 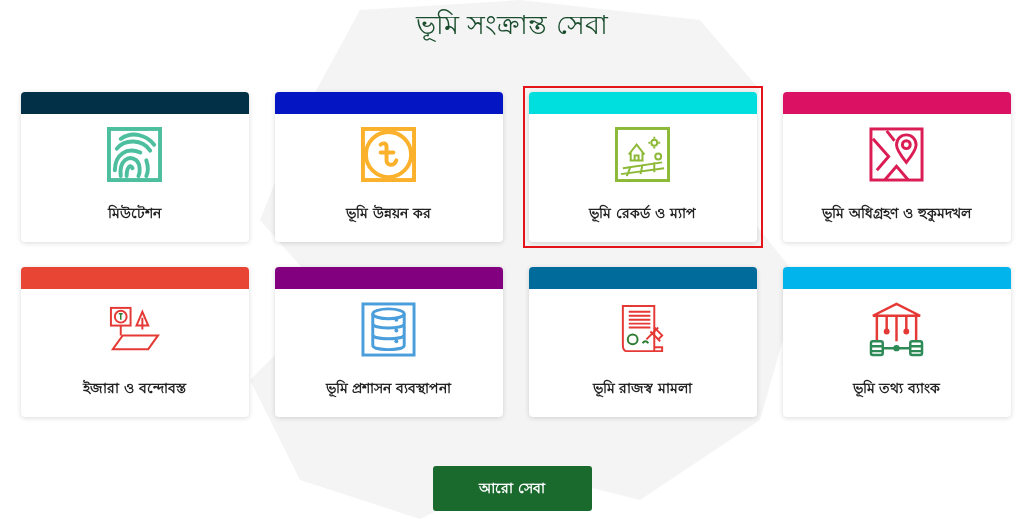 What do you see at coordinates (388, 213) in the screenshot?
I see `service-label: ভূমি উন্নয়ন কর` at bounding box center [388, 213].